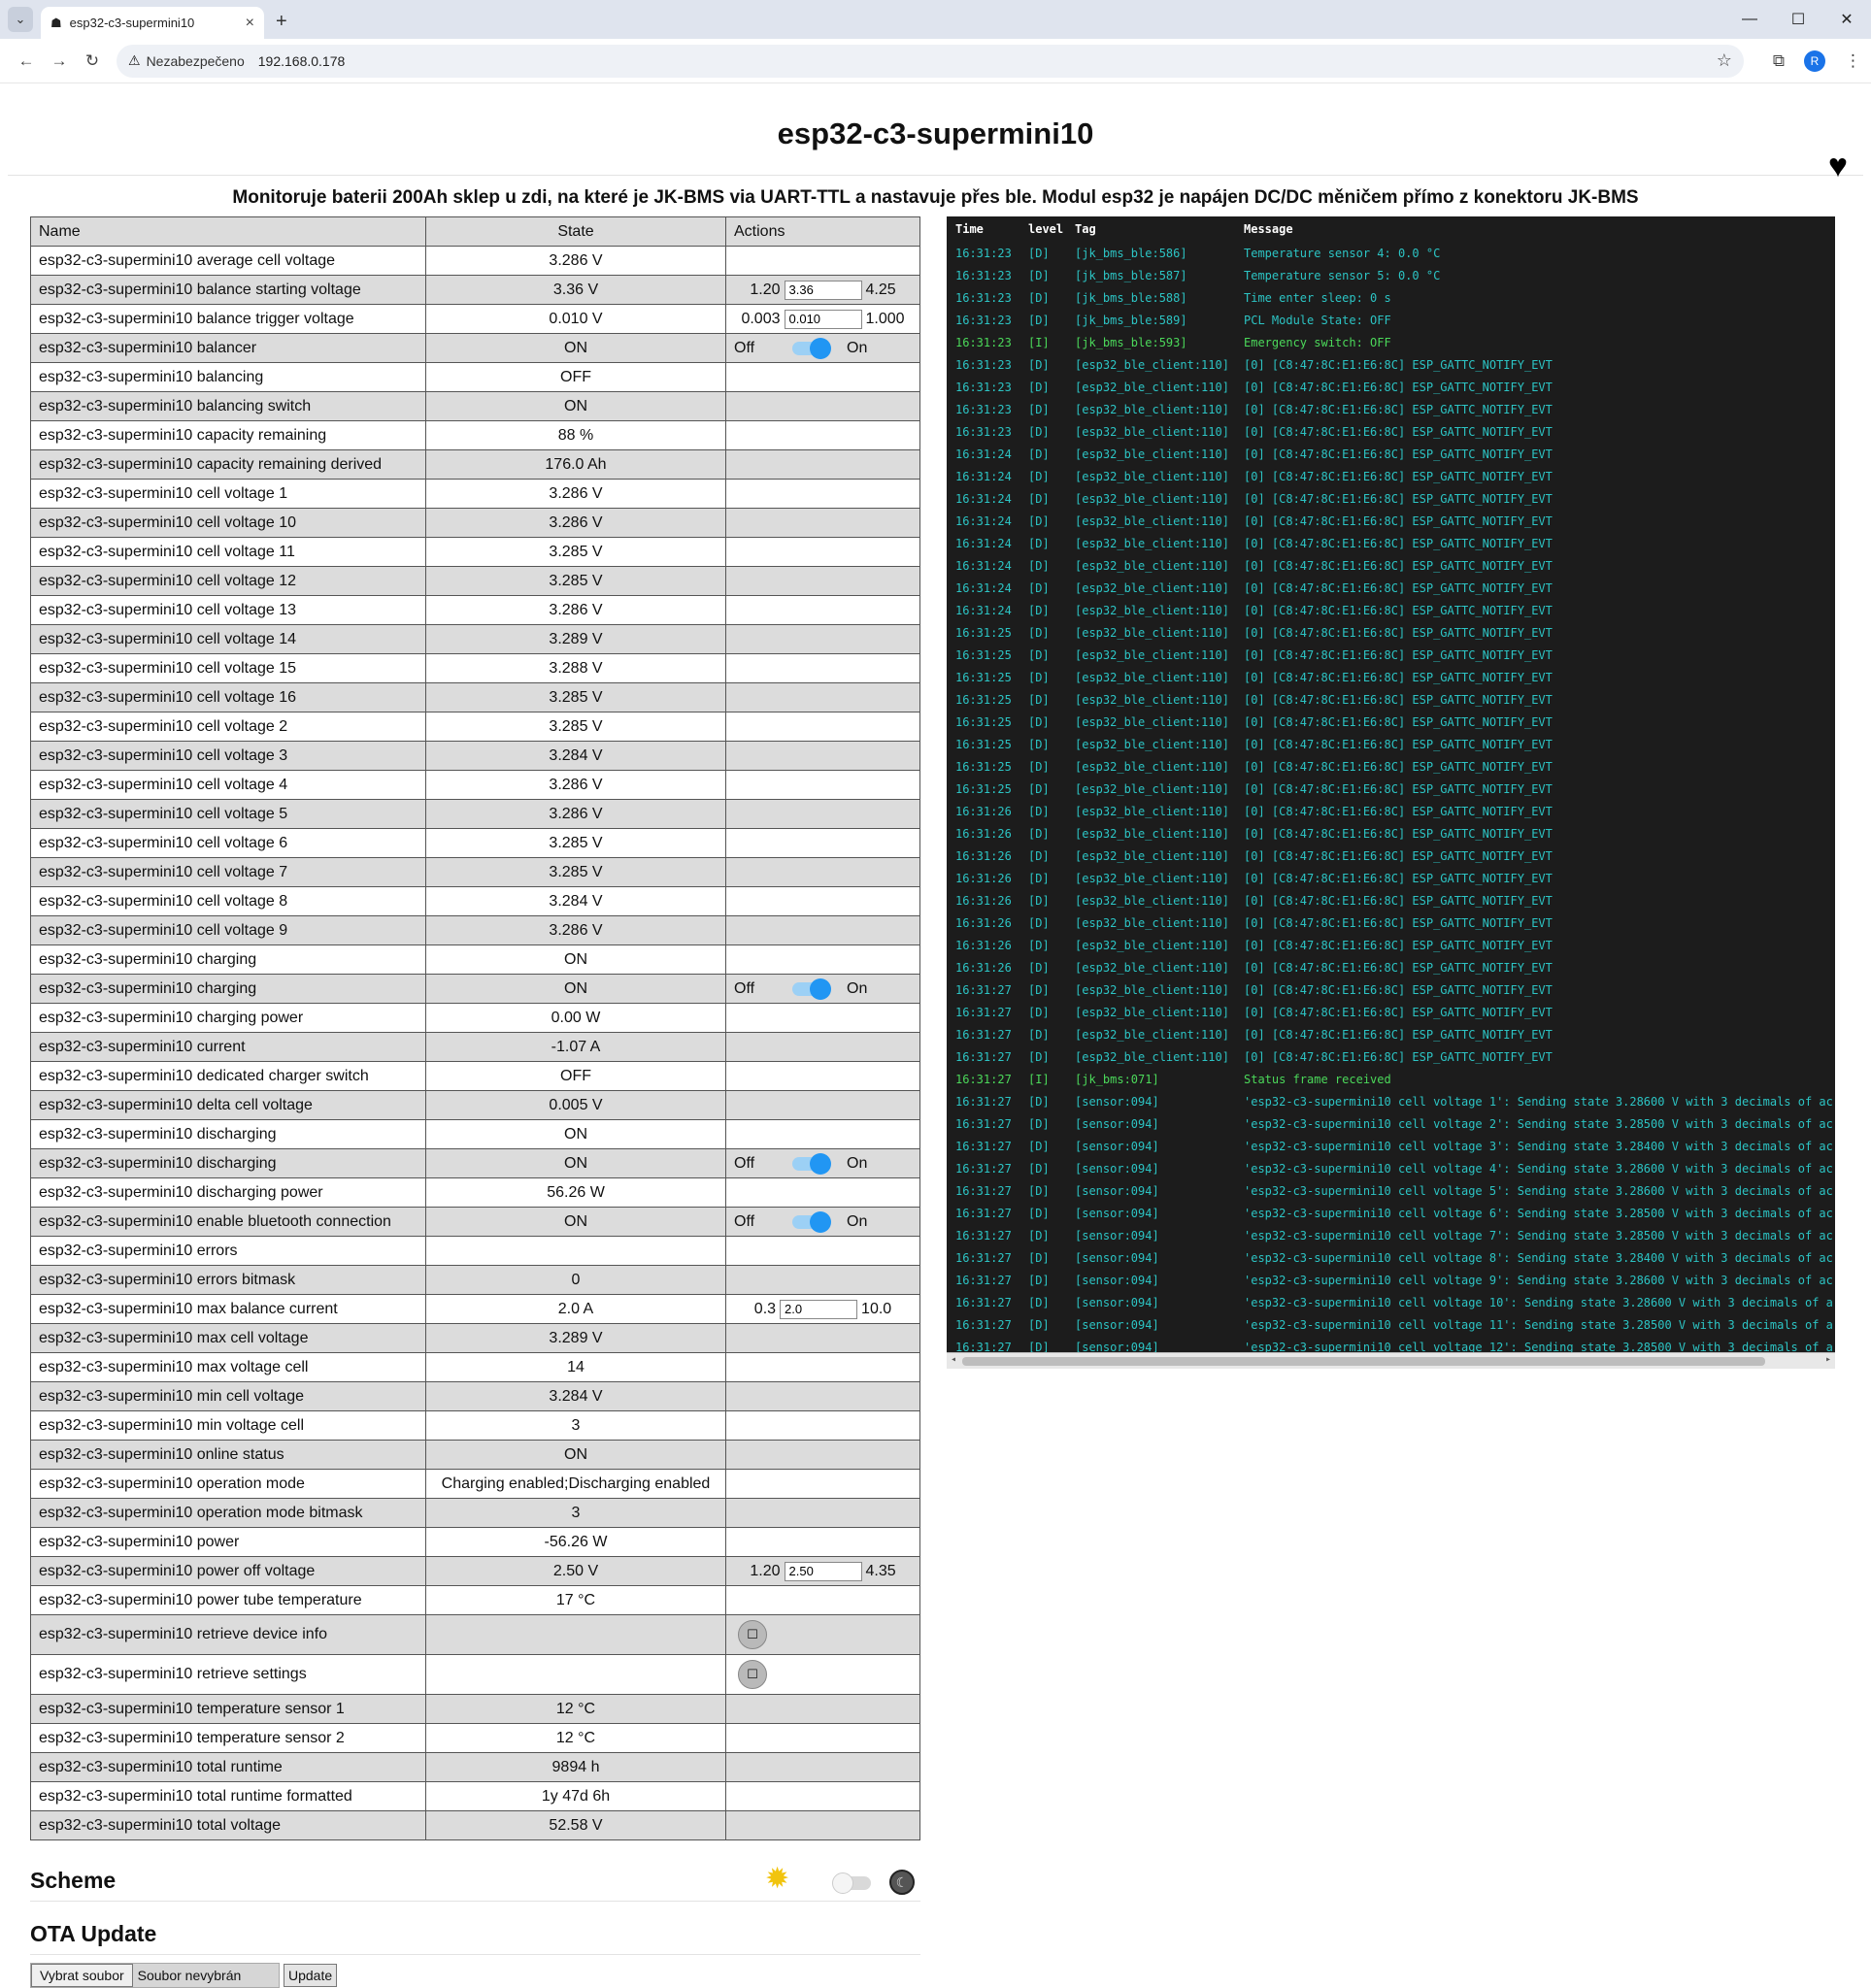  I want to click on update-button: Update, so click(311, 1976).